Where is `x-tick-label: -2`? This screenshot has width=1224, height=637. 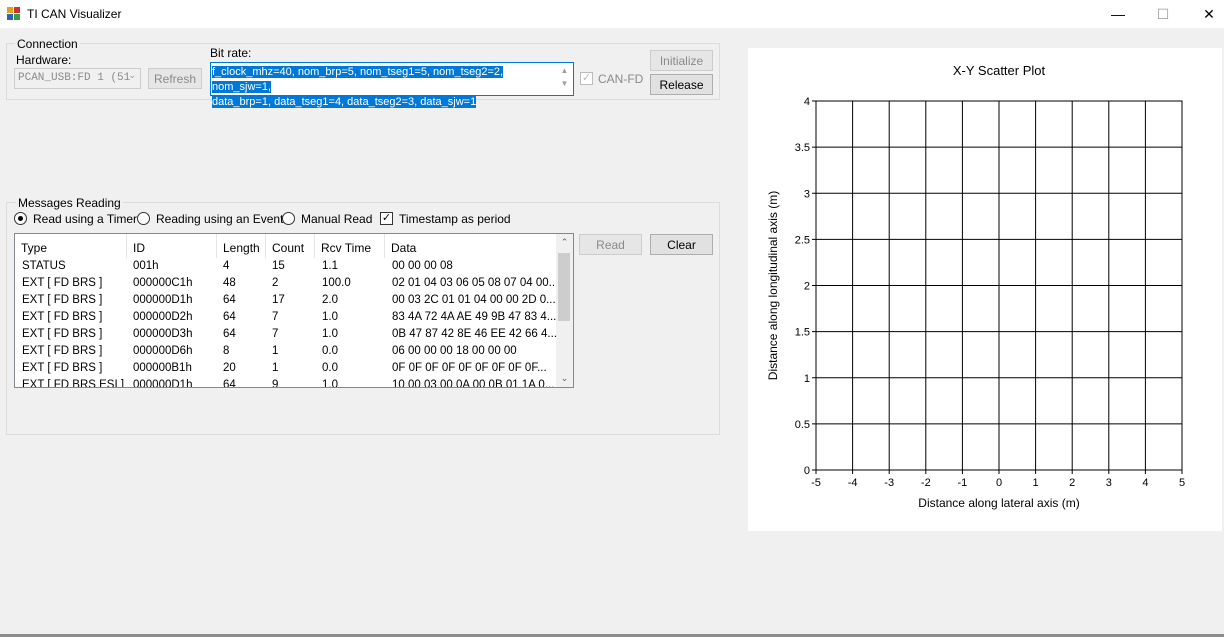
x-tick-label: -2 is located at coordinates (926, 483).